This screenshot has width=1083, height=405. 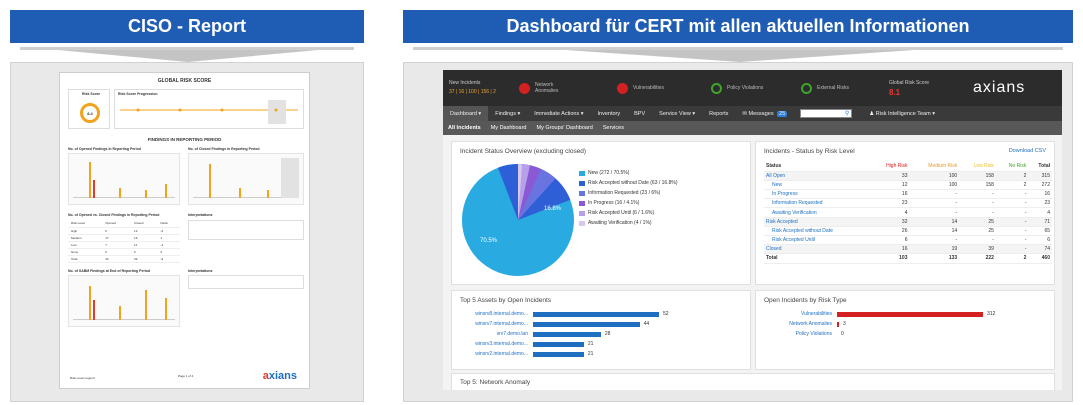 I want to click on nav-messages: ✉ Messages 25, so click(x=764, y=113).